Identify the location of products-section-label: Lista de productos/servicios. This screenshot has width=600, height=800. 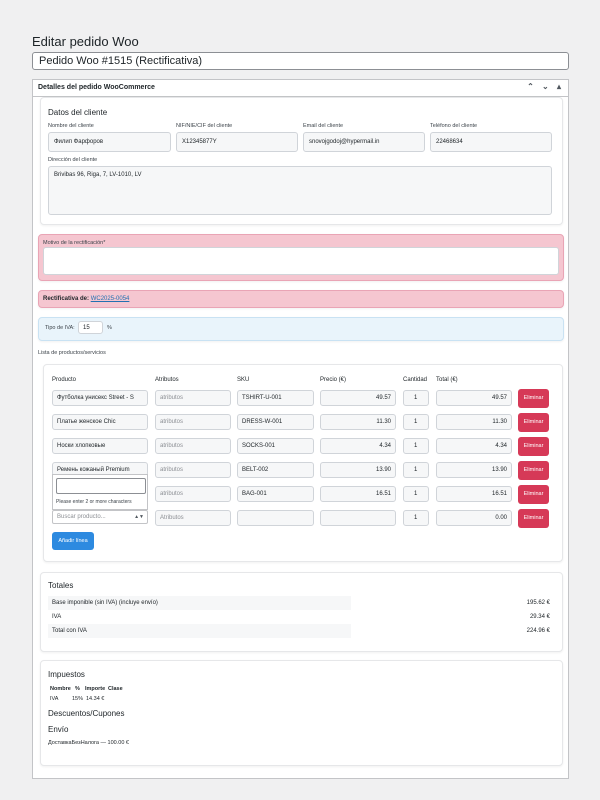
(72, 353).